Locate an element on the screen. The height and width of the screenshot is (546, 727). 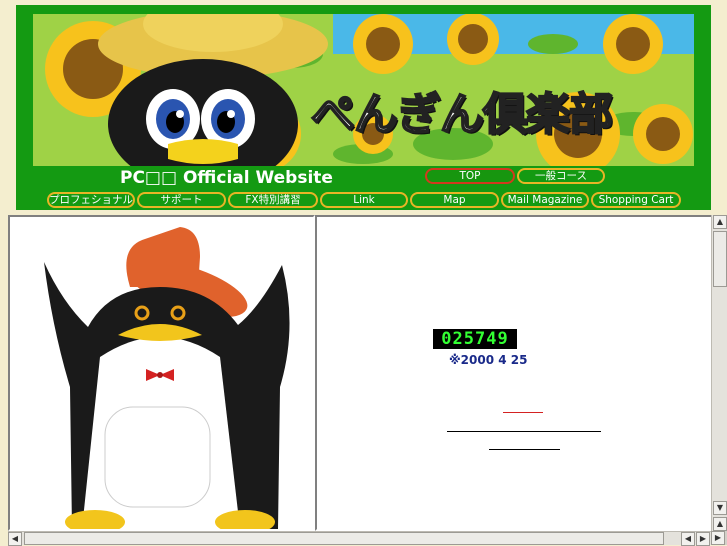
scroll-up-button-lower: ▲ is located at coordinates (720, 524).